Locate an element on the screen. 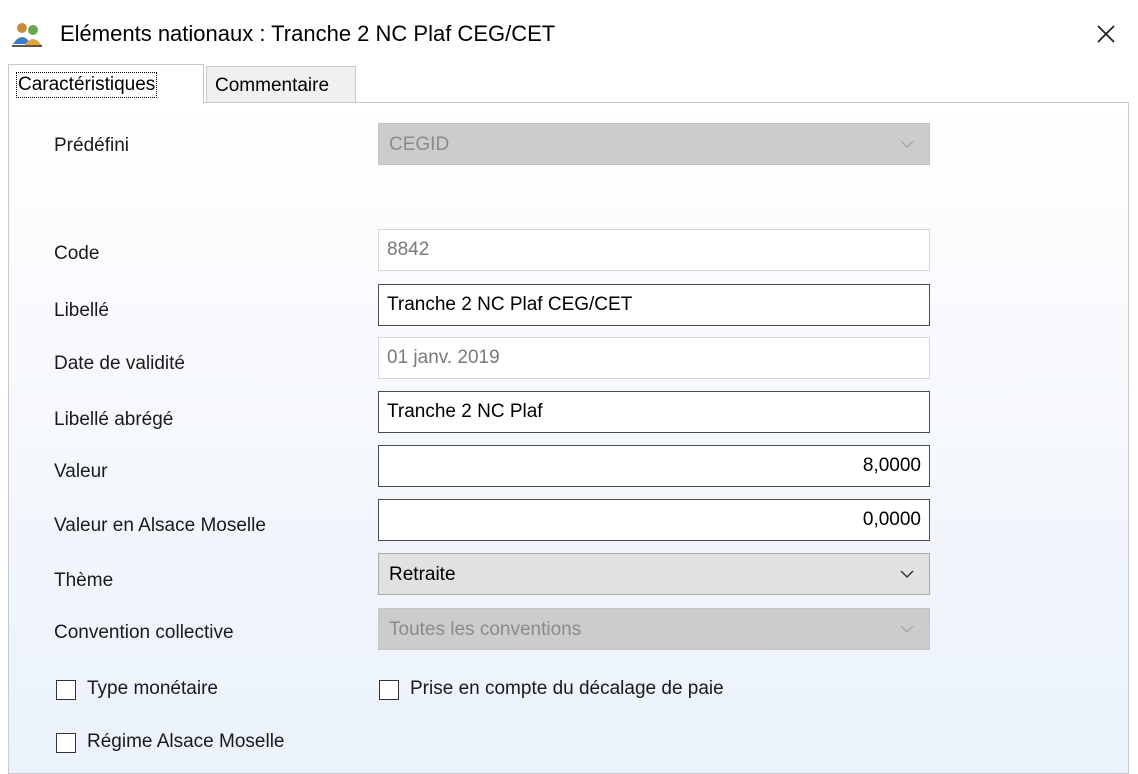  valeur-alsace-field: 0,0000 is located at coordinates (654, 520).